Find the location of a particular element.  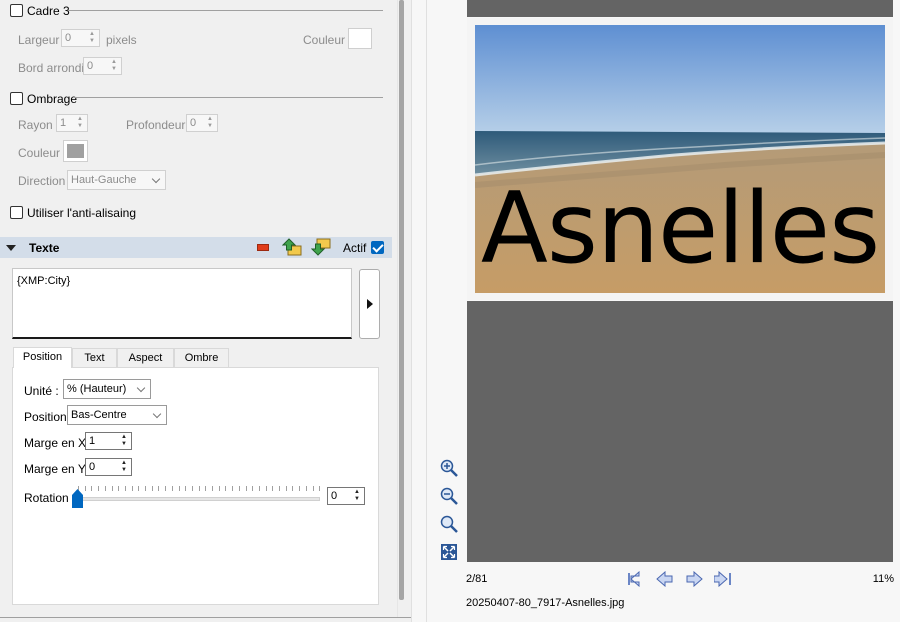

panel-bottom-border is located at coordinates (205, 617).